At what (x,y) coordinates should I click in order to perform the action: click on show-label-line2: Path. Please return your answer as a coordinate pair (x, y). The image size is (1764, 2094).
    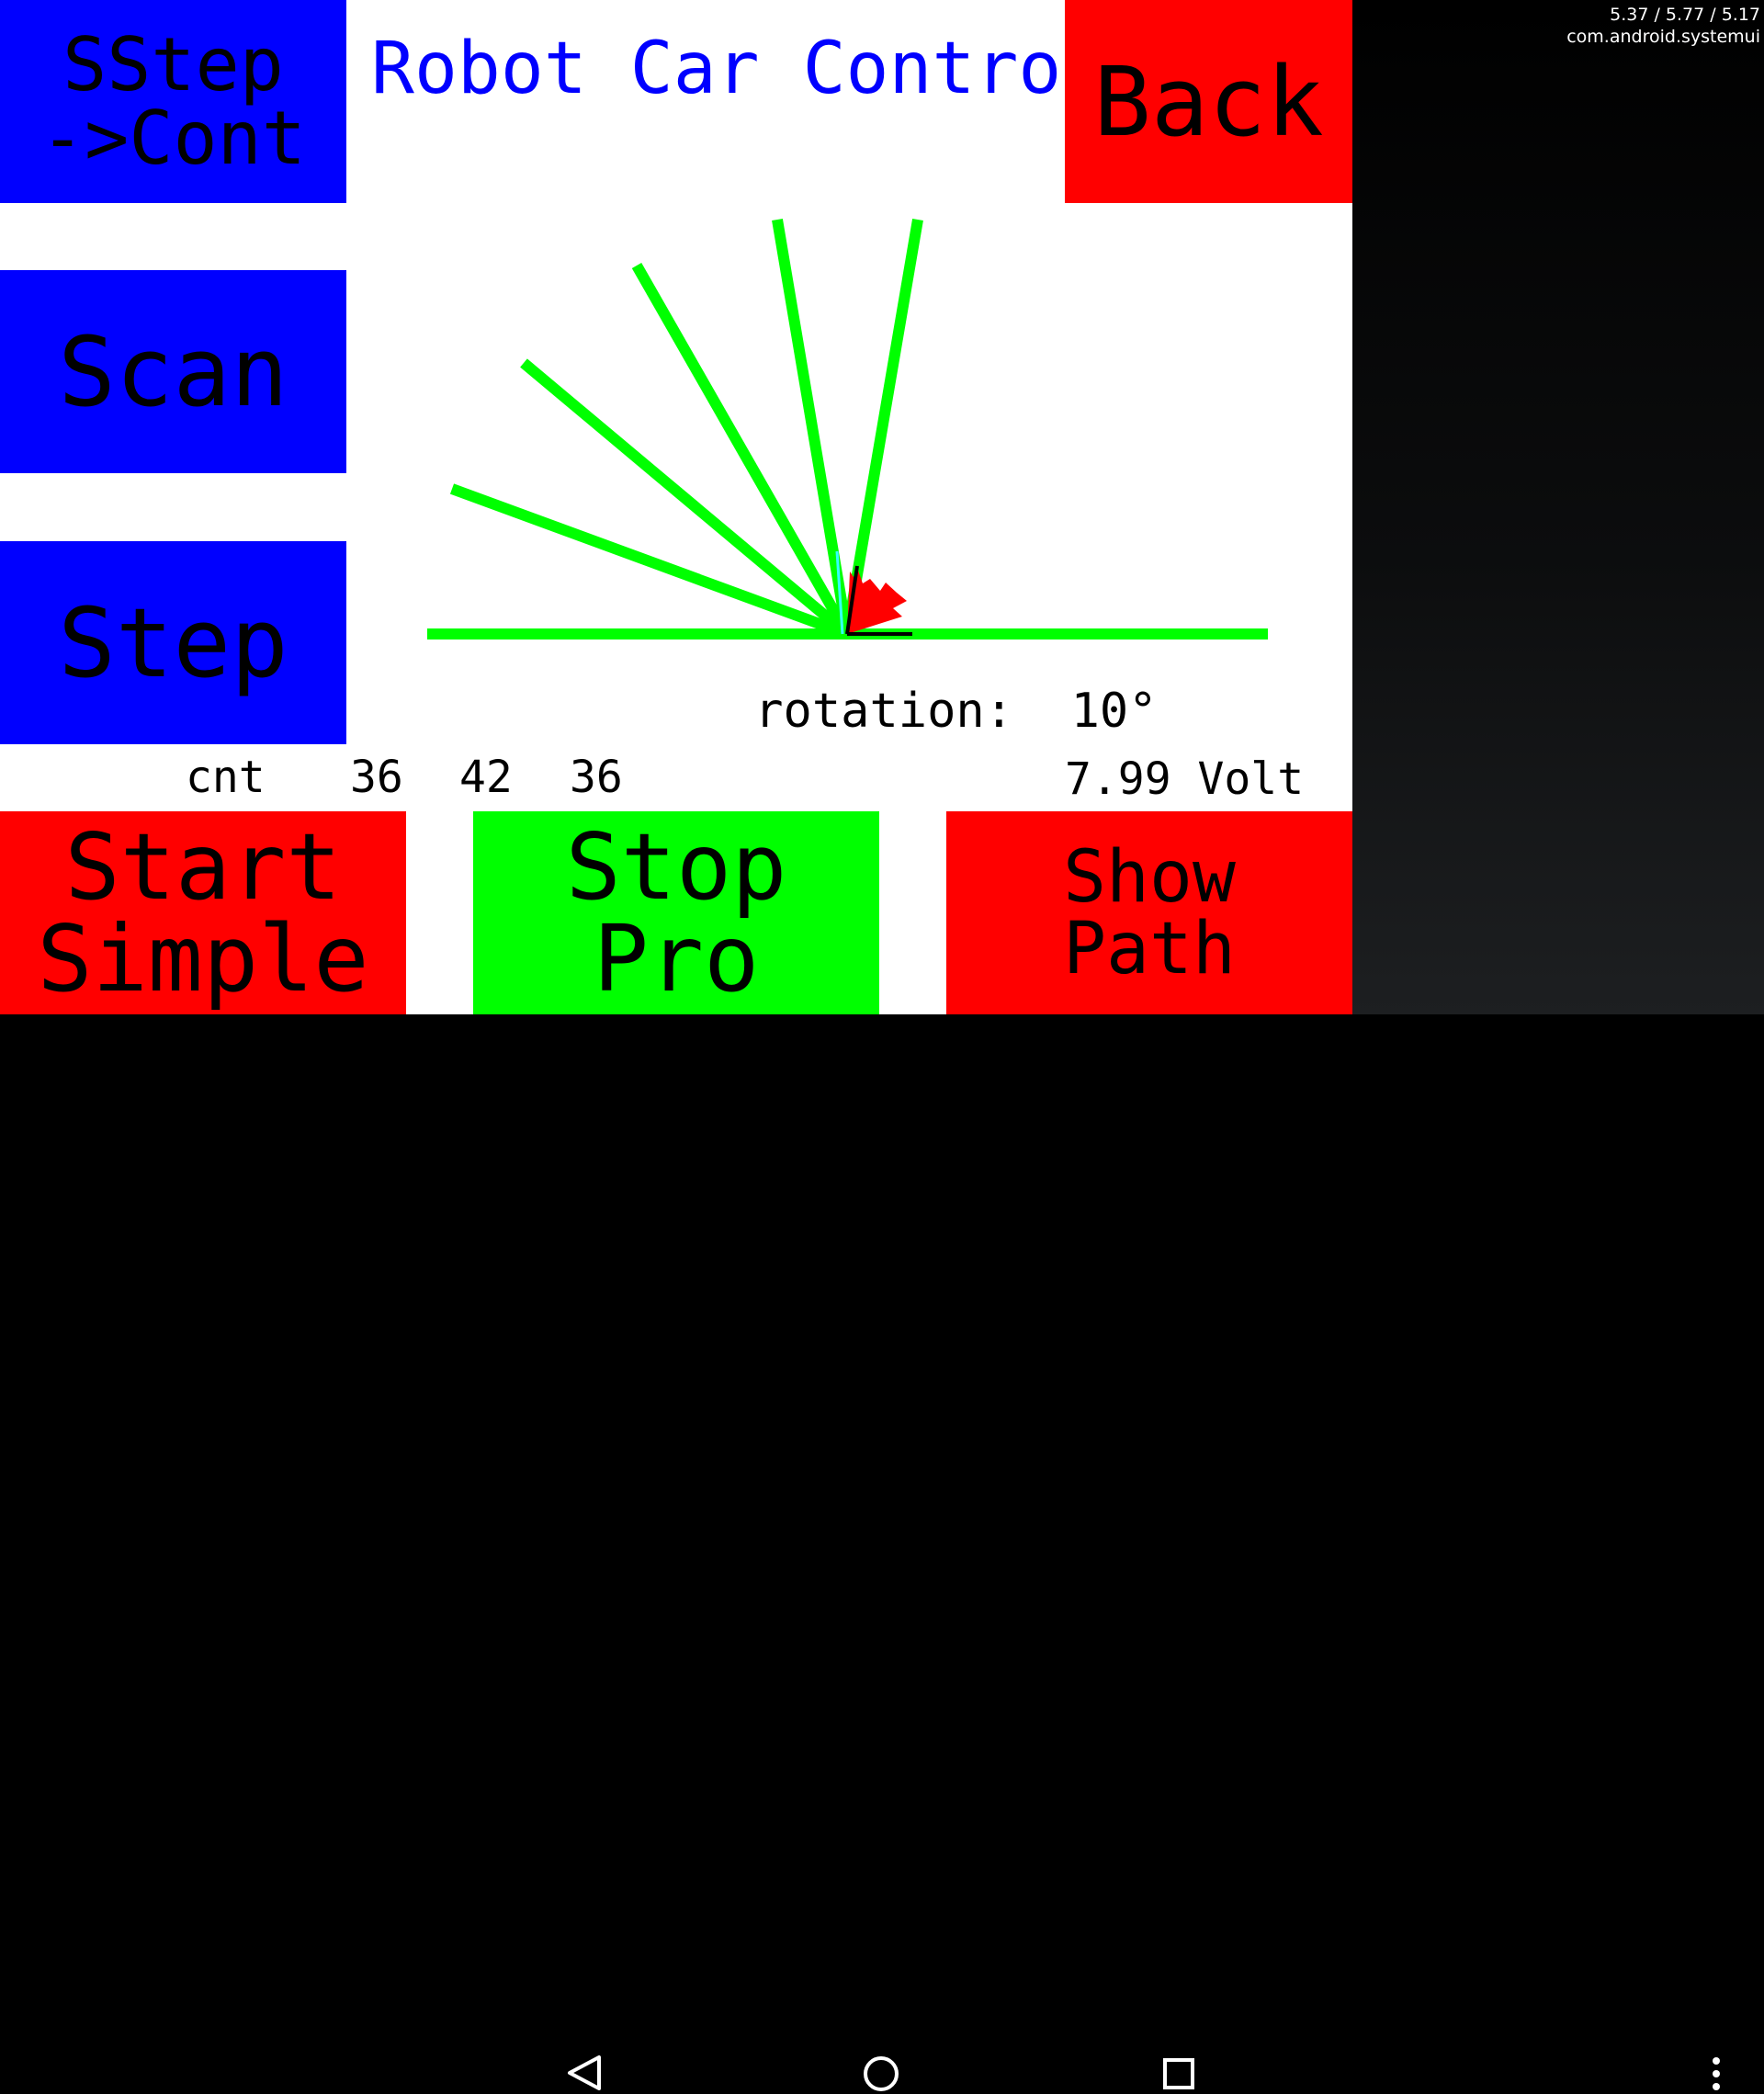
    Looking at the image, I should click on (1150, 949).